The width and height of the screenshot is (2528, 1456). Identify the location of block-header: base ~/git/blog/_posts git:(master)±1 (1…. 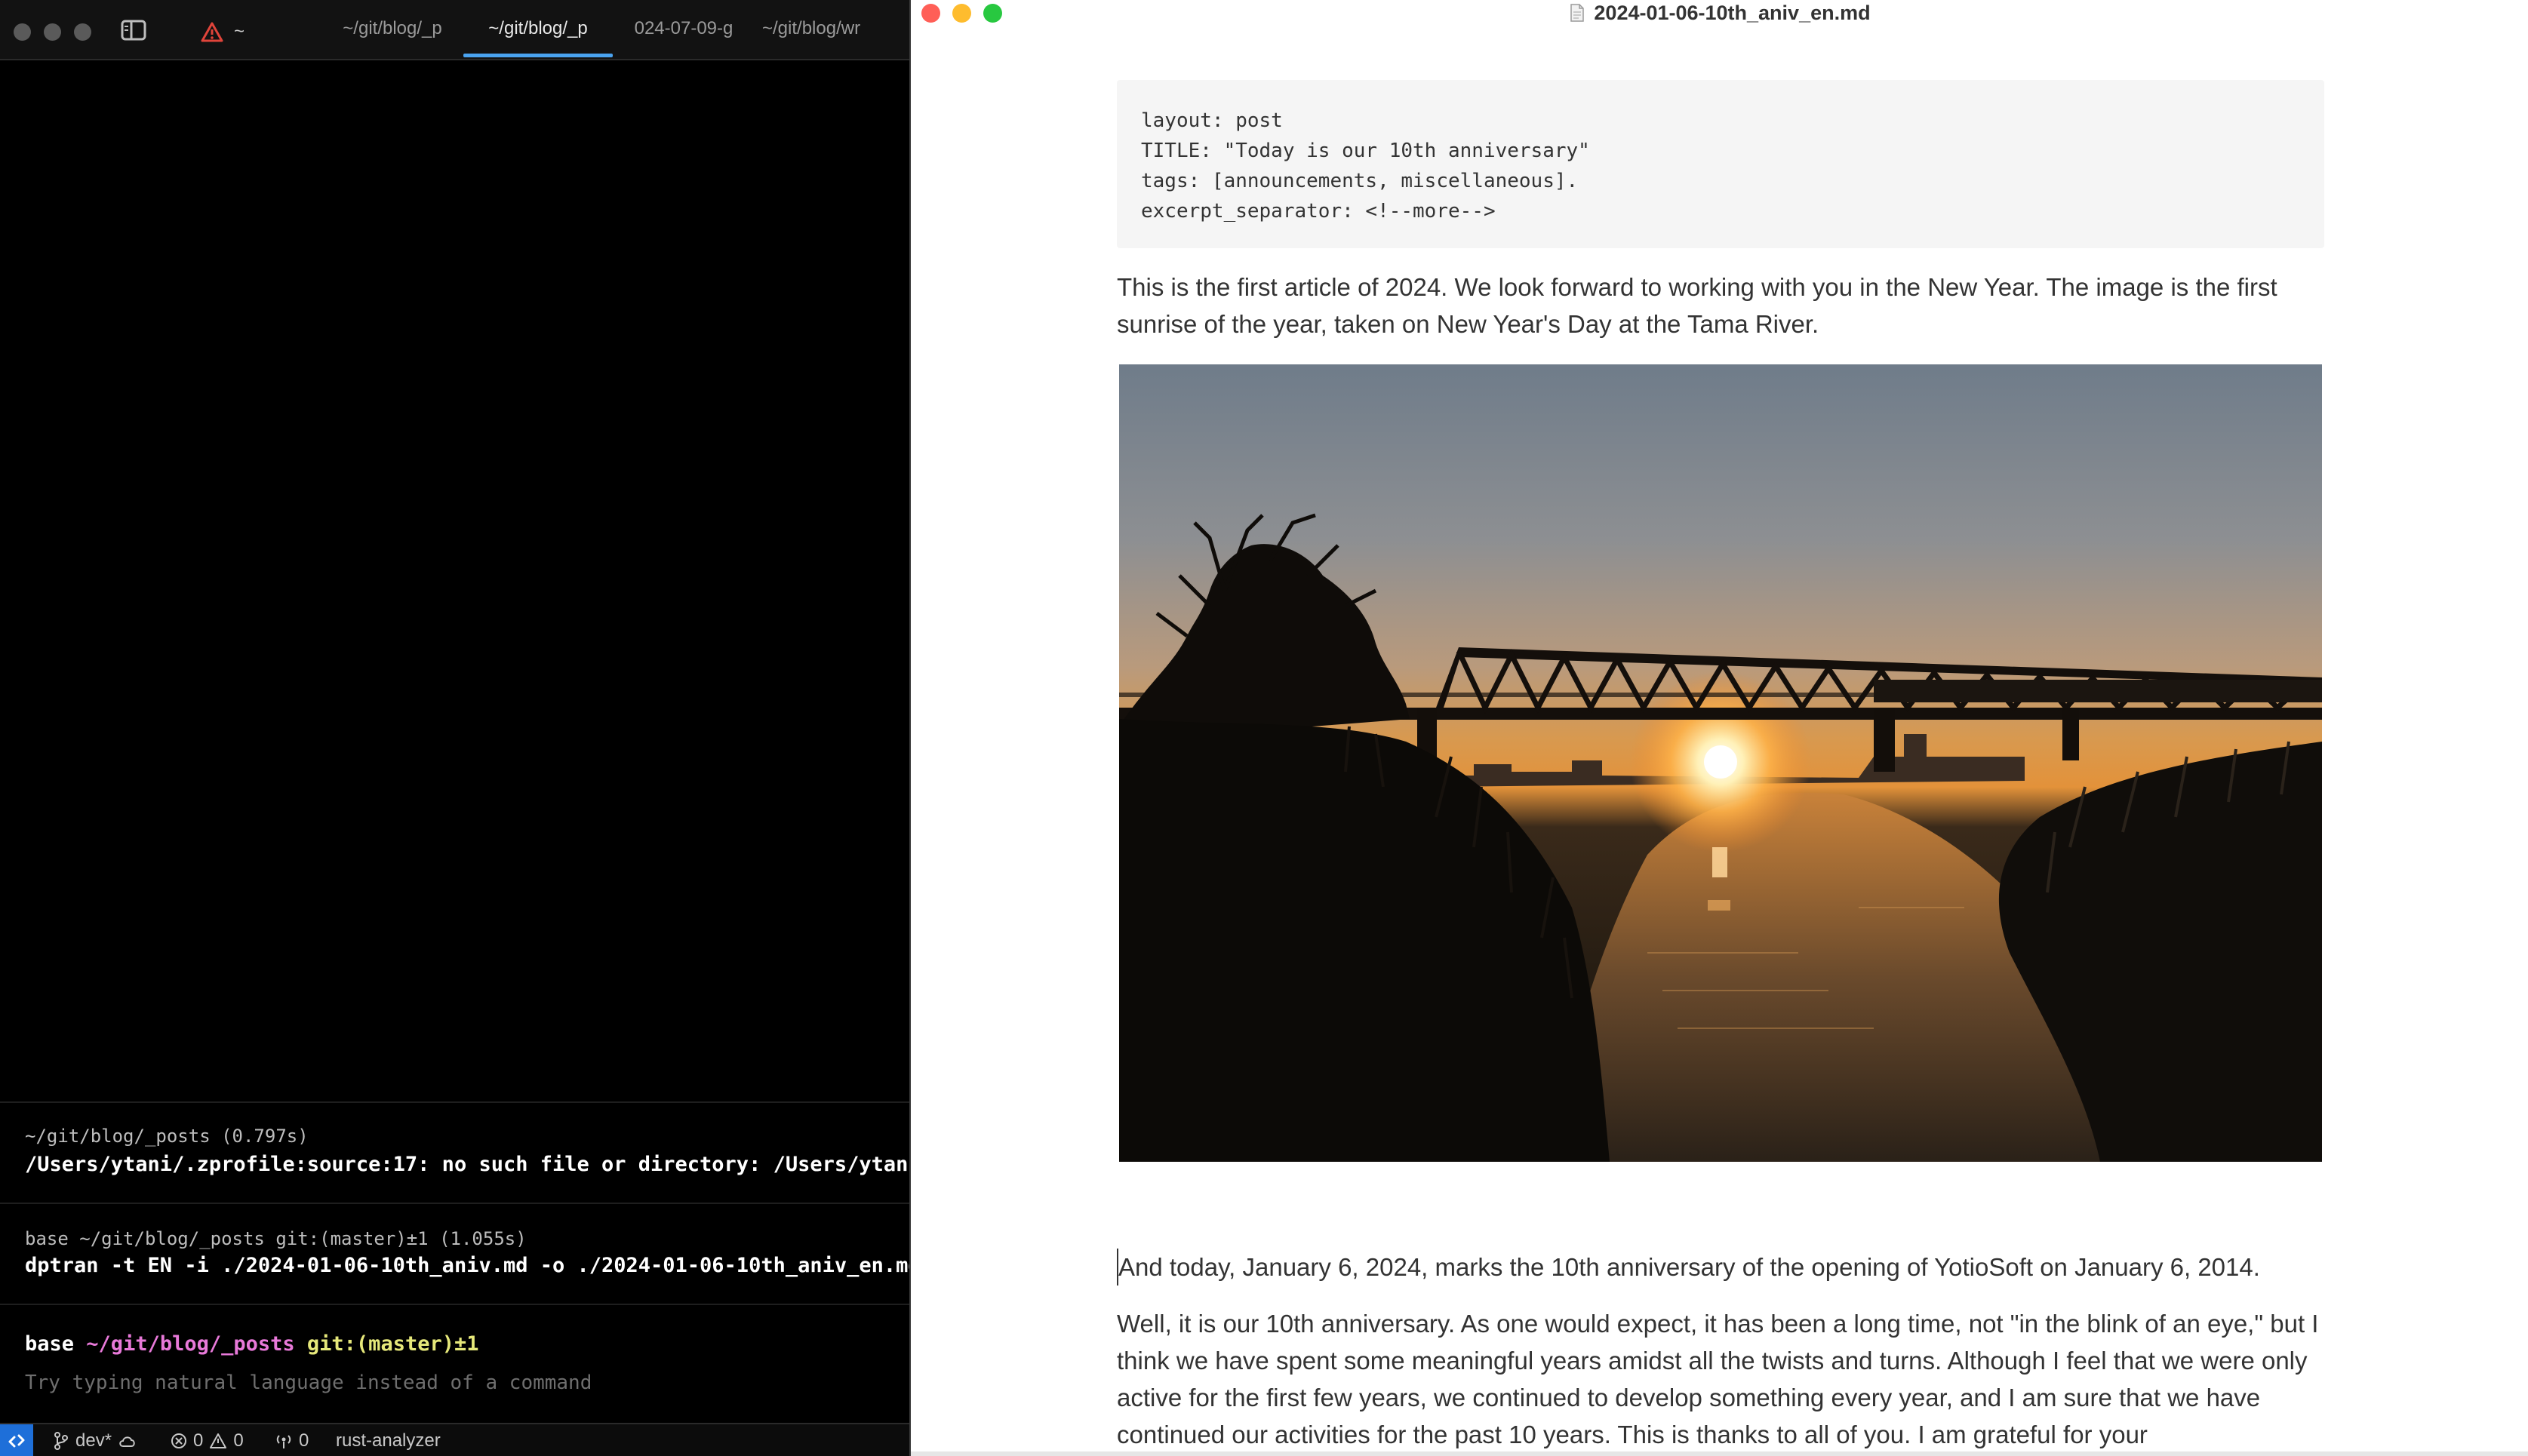
(276, 1238).